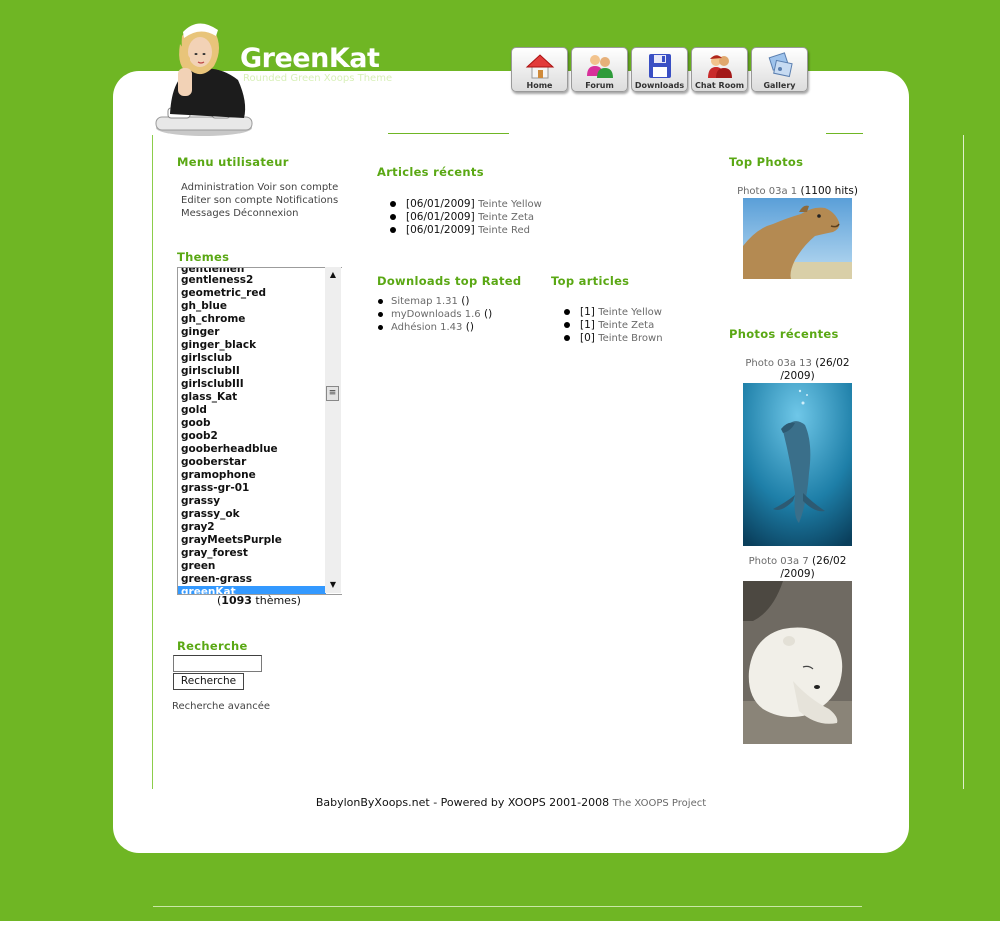 The width and height of the screenshot is (1000, 928). What do you see at coordinates (205, 213) in the screenshot?
I see `menu-link-messages: Messages` at bounding box center [205, 213].